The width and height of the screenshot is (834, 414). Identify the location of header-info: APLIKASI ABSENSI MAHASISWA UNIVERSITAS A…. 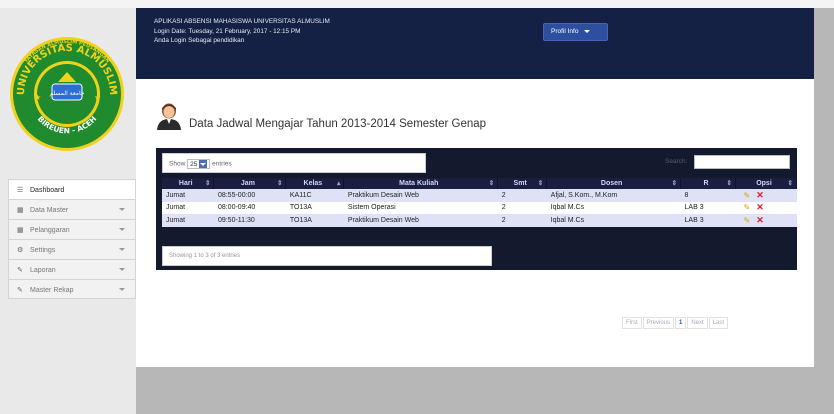
(242, 31).